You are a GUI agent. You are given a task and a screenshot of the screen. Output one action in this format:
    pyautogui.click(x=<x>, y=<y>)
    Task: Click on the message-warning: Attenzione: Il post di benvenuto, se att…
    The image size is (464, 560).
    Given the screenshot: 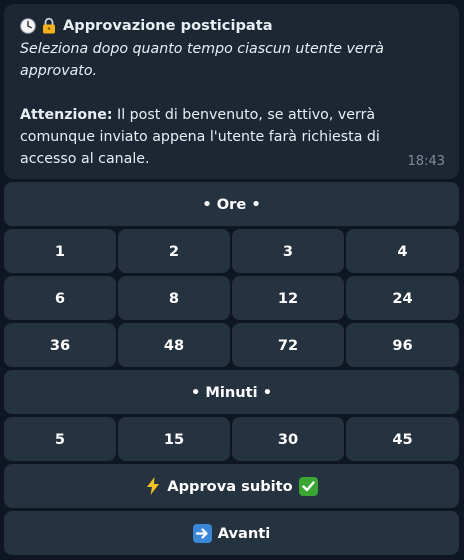 What is the action you would take?
    pyautogui.click(x=231, y=137)
    